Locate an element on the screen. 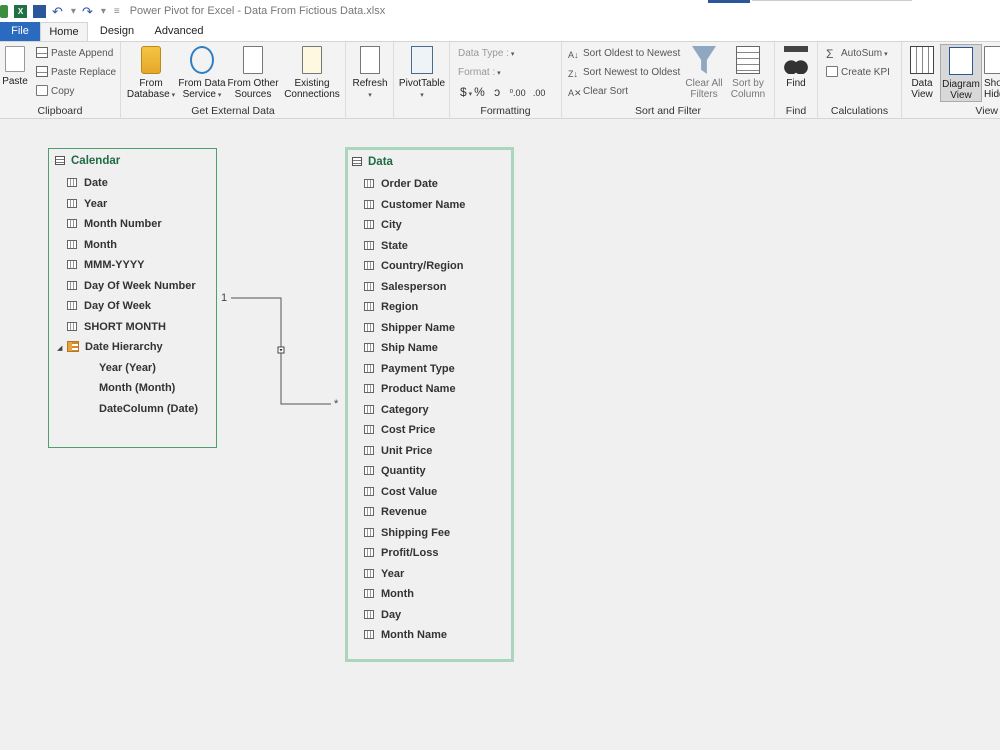 This screenshot has height=750, width=1000. customize-toolbar-icon: ≡ is located at coordinates (117, 11).